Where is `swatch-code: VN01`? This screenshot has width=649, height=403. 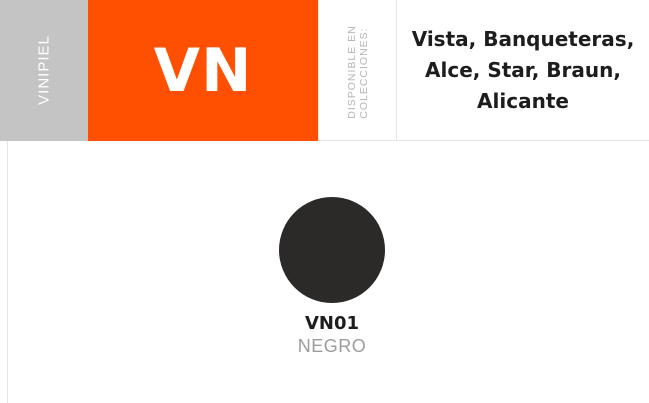
swatch-code: VN01 is located at coordinates (332, 323).